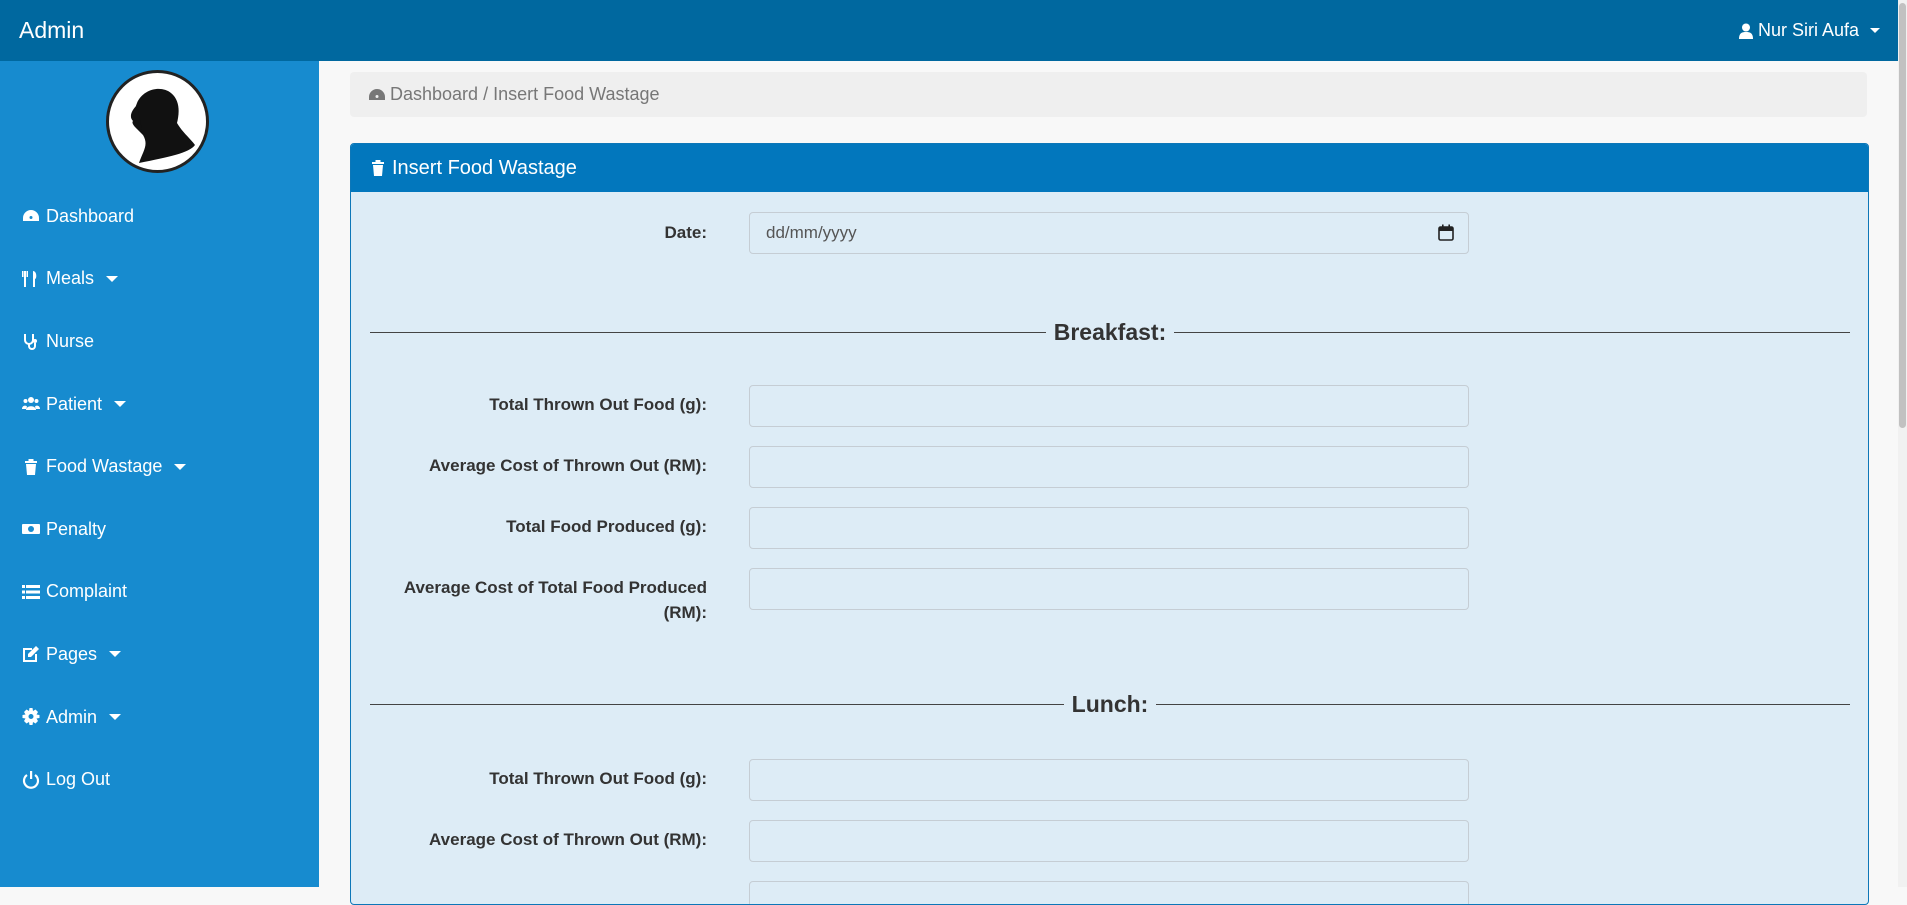  What do you see at coordinates (1109, 780) in the screenshot?
I see `lunch-thrown-out-input` at bounding box center [1109, 780].